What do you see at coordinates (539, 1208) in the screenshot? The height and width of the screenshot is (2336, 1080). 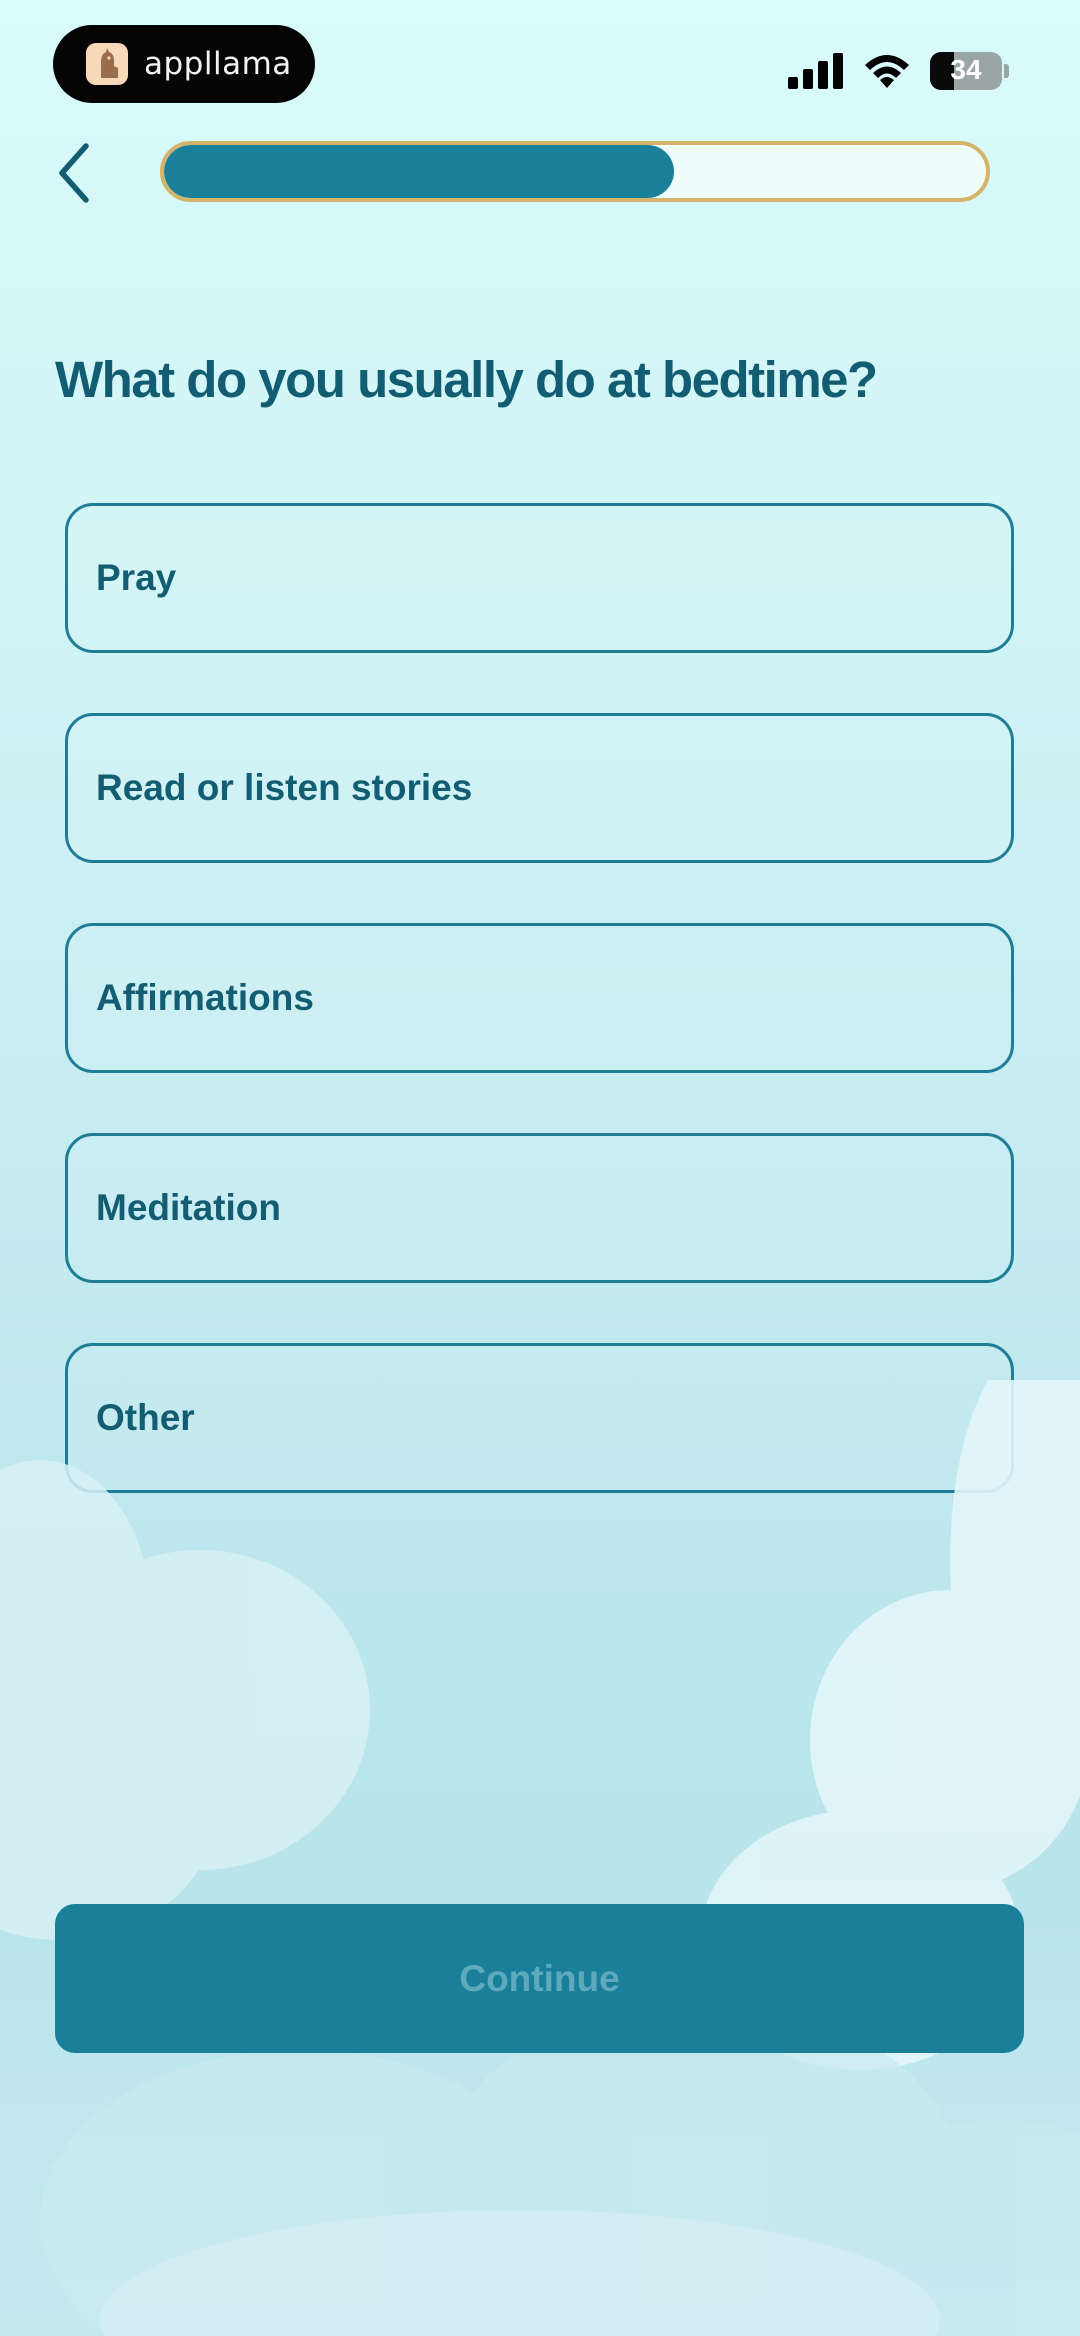 I see `option-meditation: Meditation` at bounding box center [539, 1208].